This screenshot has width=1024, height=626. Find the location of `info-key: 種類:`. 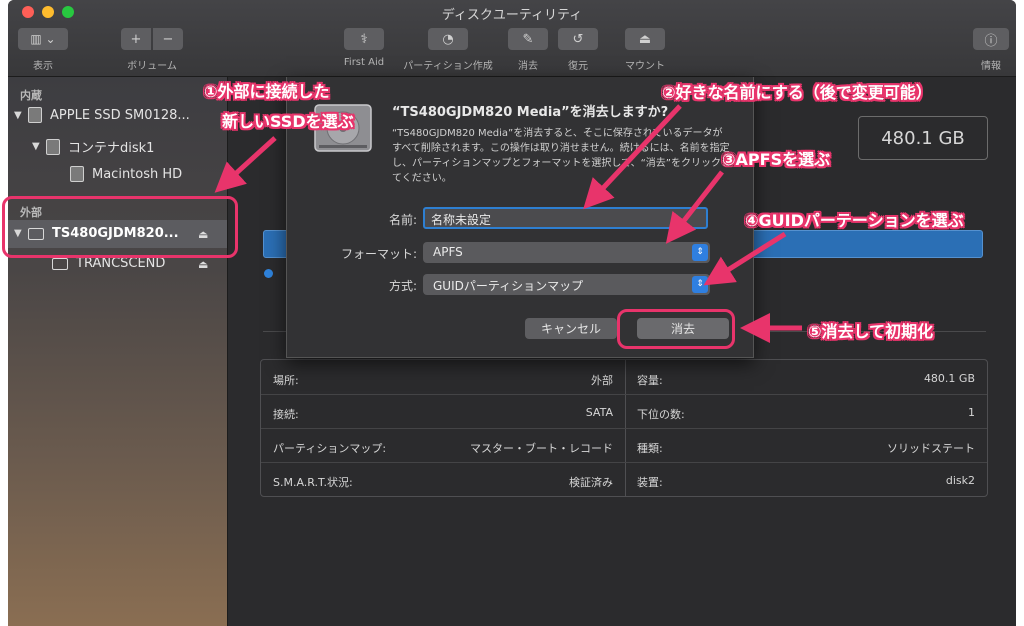

info-key: 種類: is located at coordinates (650, 448).